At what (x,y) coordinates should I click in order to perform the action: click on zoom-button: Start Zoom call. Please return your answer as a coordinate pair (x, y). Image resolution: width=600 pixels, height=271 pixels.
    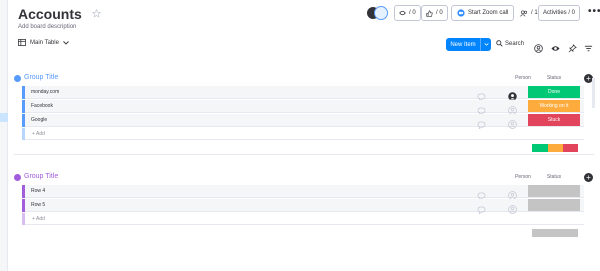
    Looking at the image, I should click on (483, 13).